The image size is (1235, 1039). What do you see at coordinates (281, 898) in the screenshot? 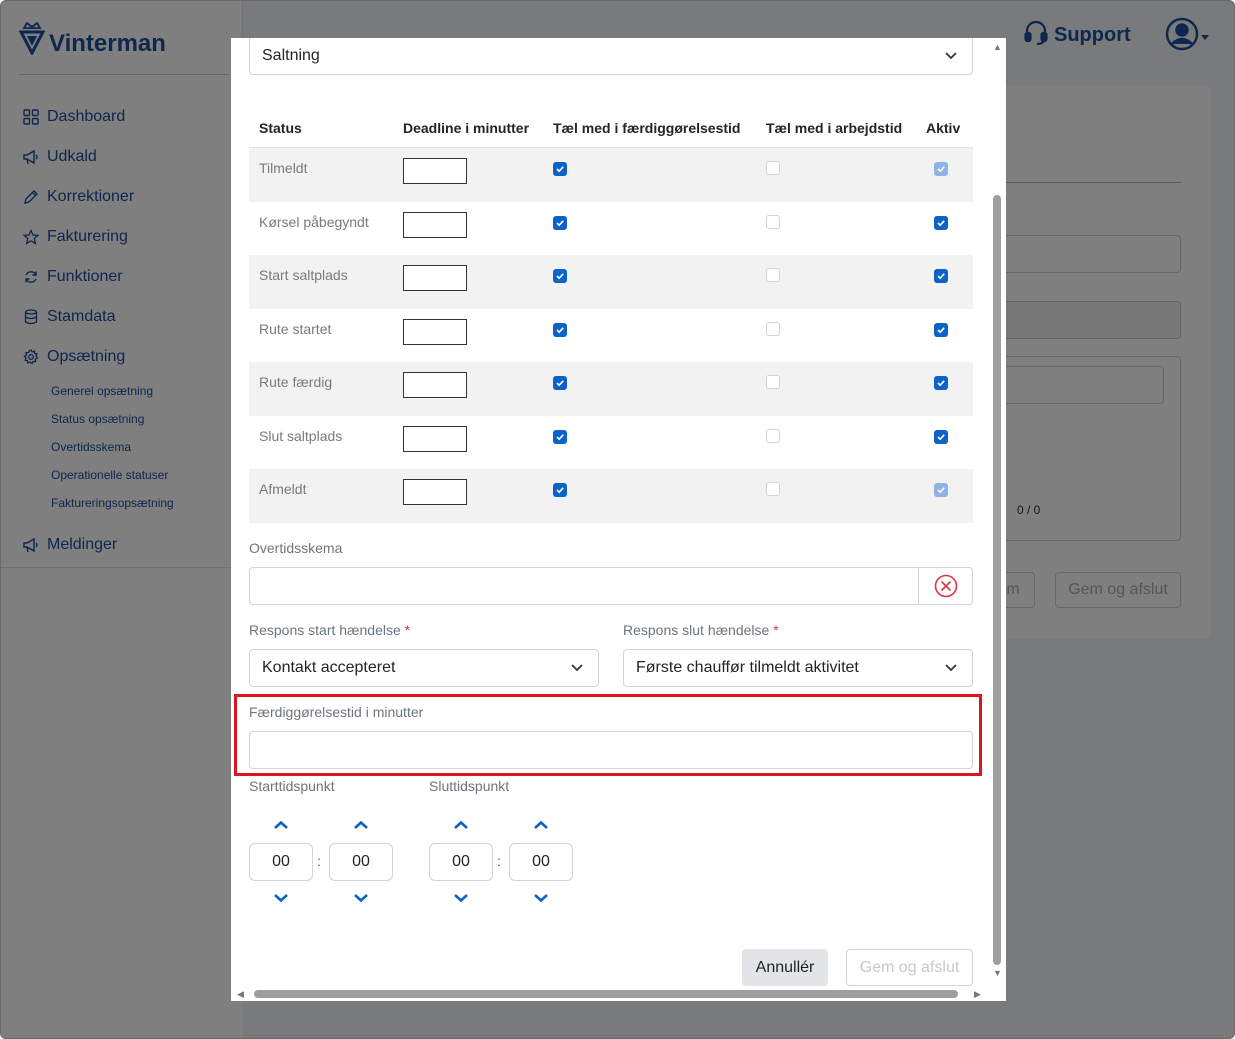
I see `start-hour-decrement-icon` at bounding box center [281, 898].